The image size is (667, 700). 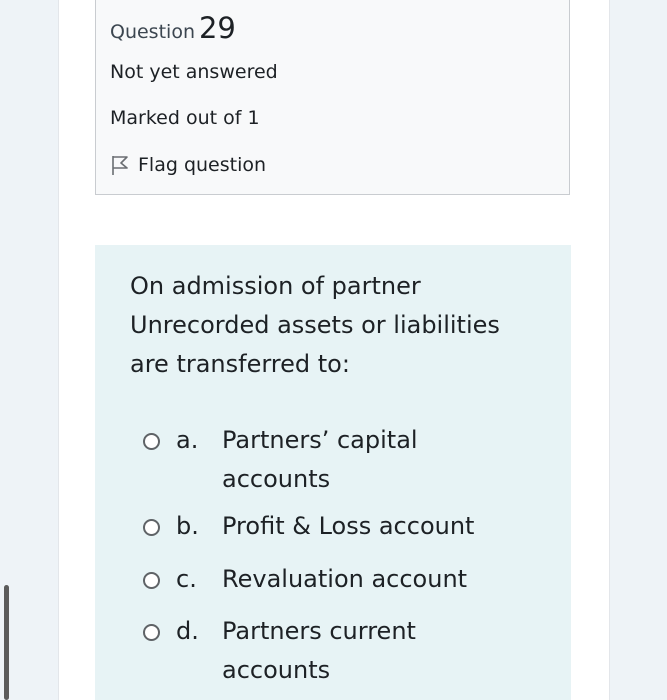 I want to click on question-number: 29, so click(x=217, y=28).